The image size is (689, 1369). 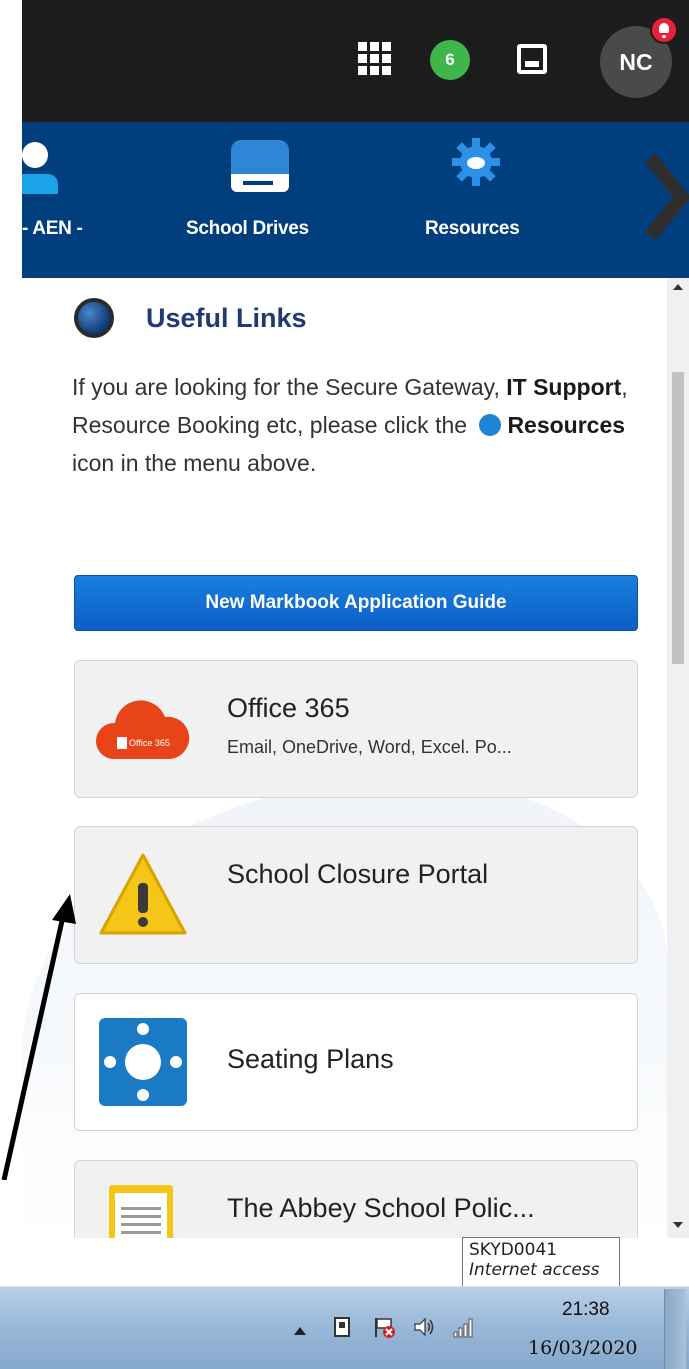 What do you see at coordinates (300, 1331) in the screenshot?
I see `show-hidden-icons-arrow-icon` at bounding box center [300, 1331].